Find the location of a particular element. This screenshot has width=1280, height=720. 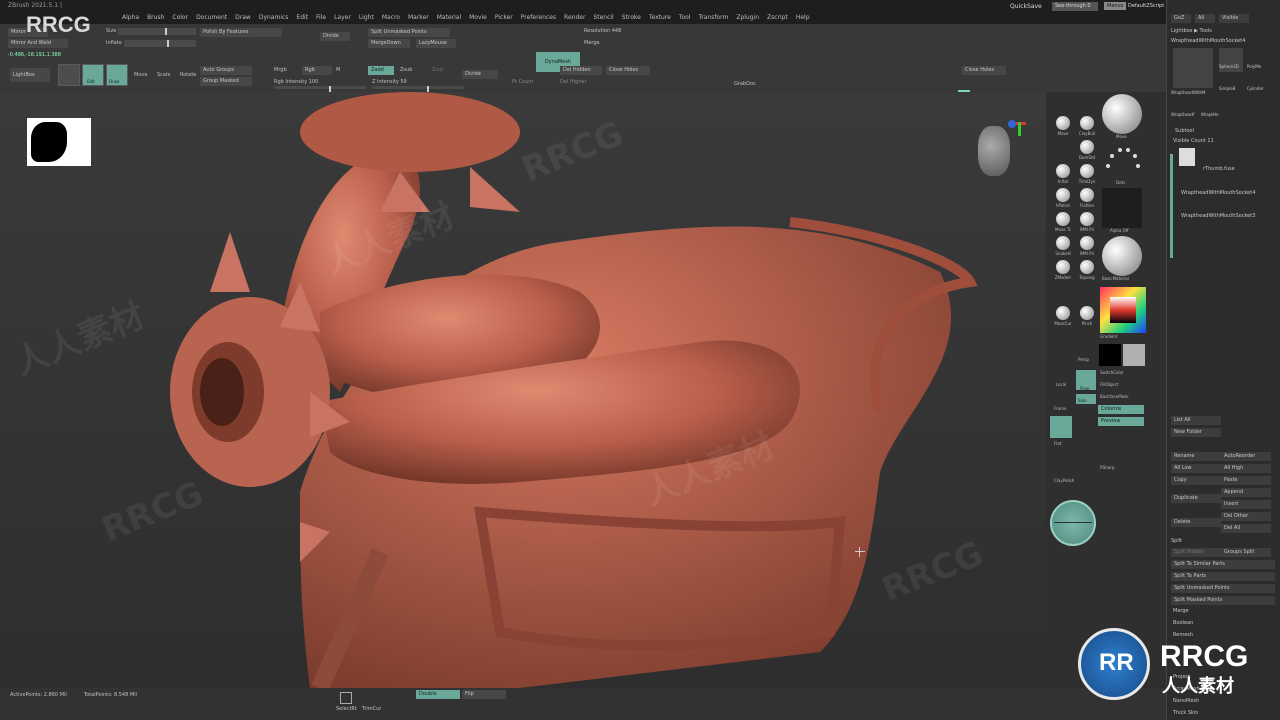

grab-doc-button: GrabDoc is located at coordinates (745, 84).